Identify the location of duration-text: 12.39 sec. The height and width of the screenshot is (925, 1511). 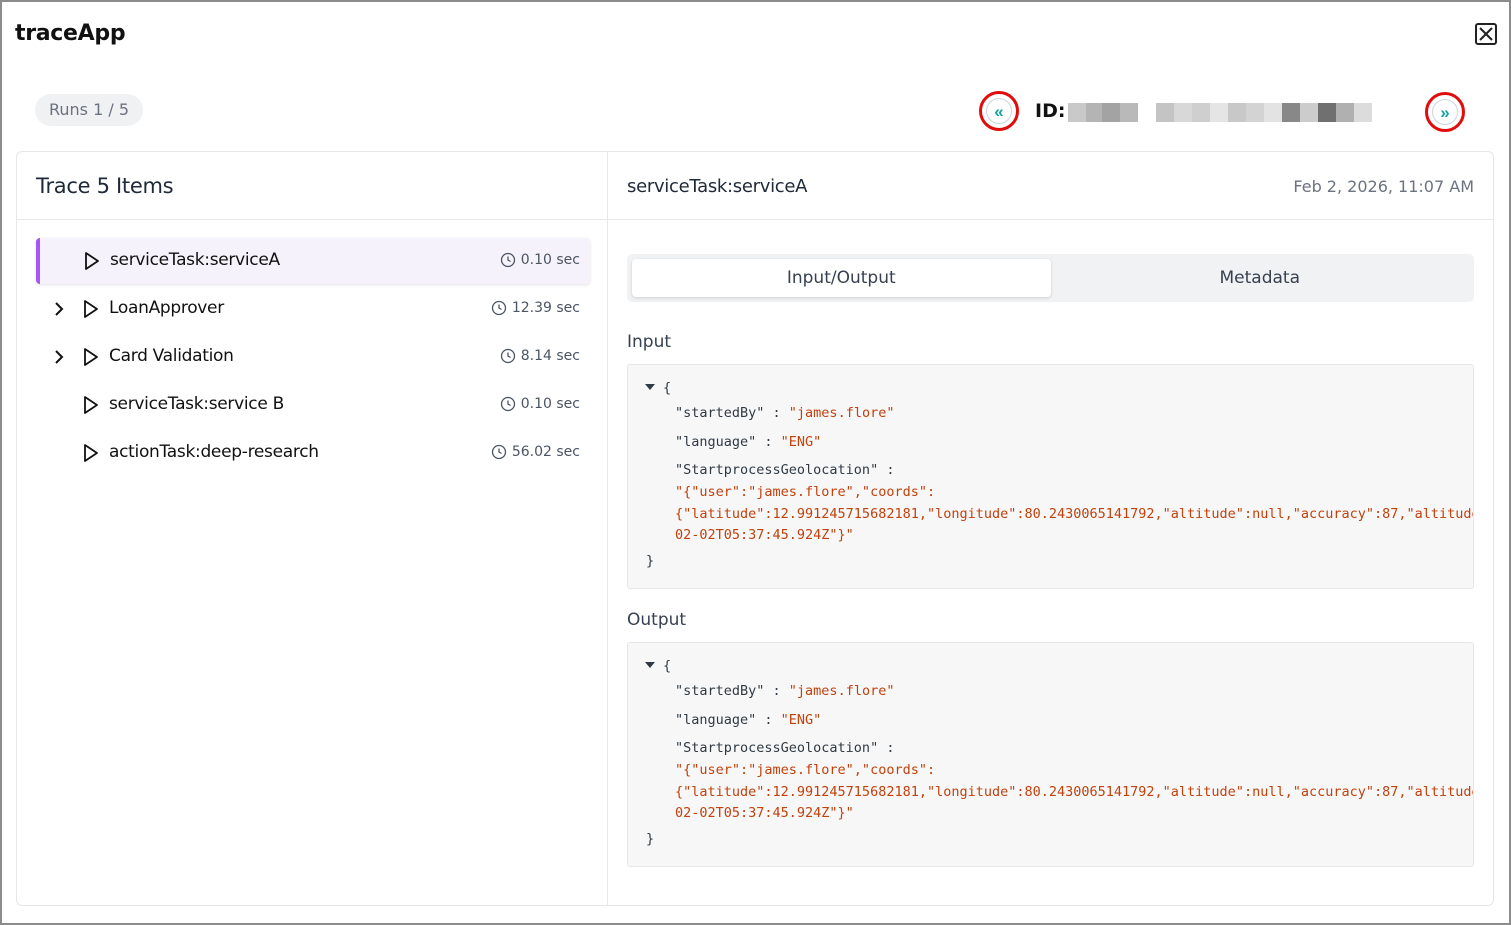
(545, 308).